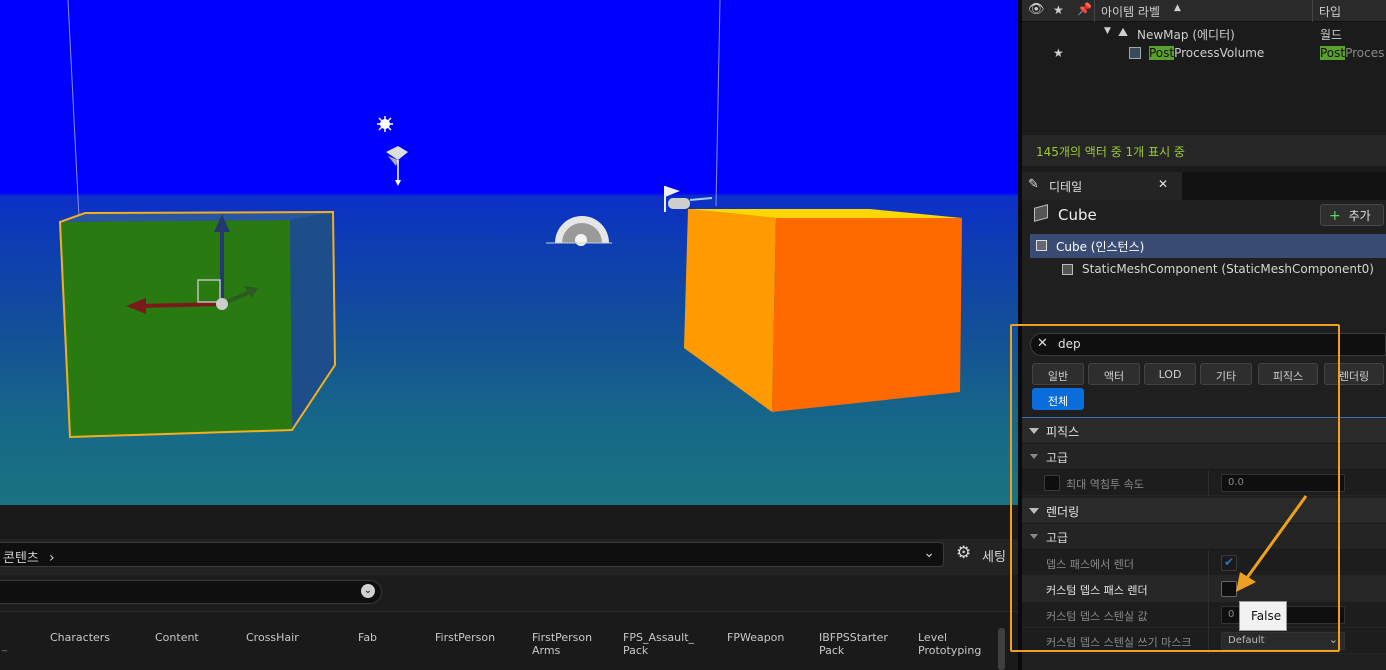  What do you see at coordinates (1204, 431) in the screenshot?
I see `section-physics: 피직스` at bounding box center [1204, 431].